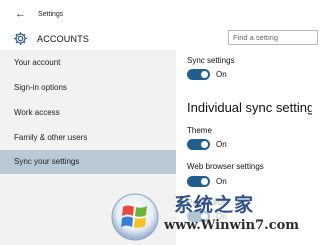 The image size is (320, 245). What do you see at coordinates (88, 162) in the screenshot?
I see `sidebar-item-sync-your-settings: Sync your settings` at bounding box center [88, 162].